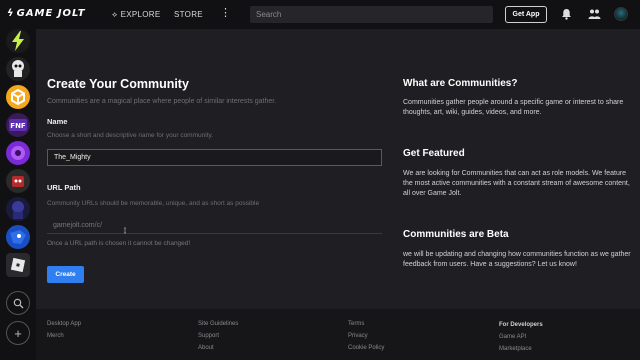 The height and width of the screenshot is (360, 640). What do you see at coordinates (460, 83) in the screenshot?
I see `what-are-communities-heading: What are Communities?` at bounding box center [460, 83].